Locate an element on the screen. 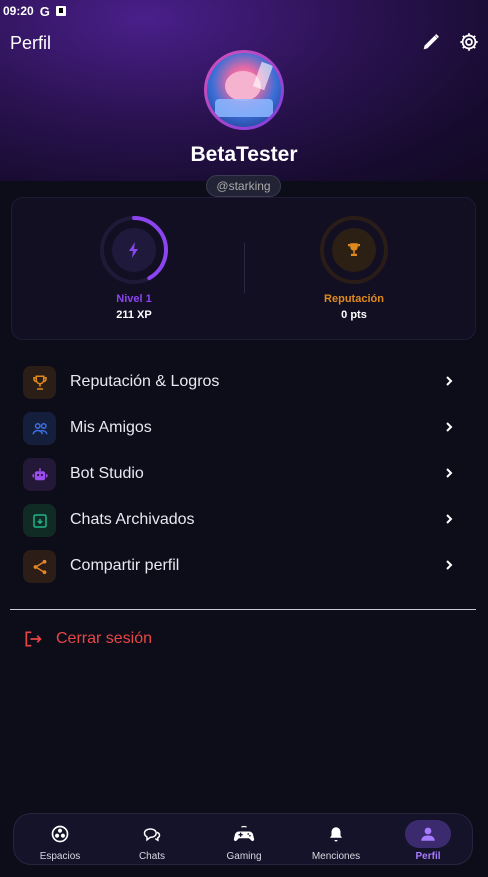 Image resolution: width=488 pixels, height=877 pixels. menu-item-label: Mis Amigos is located at coordinates (111, 427).